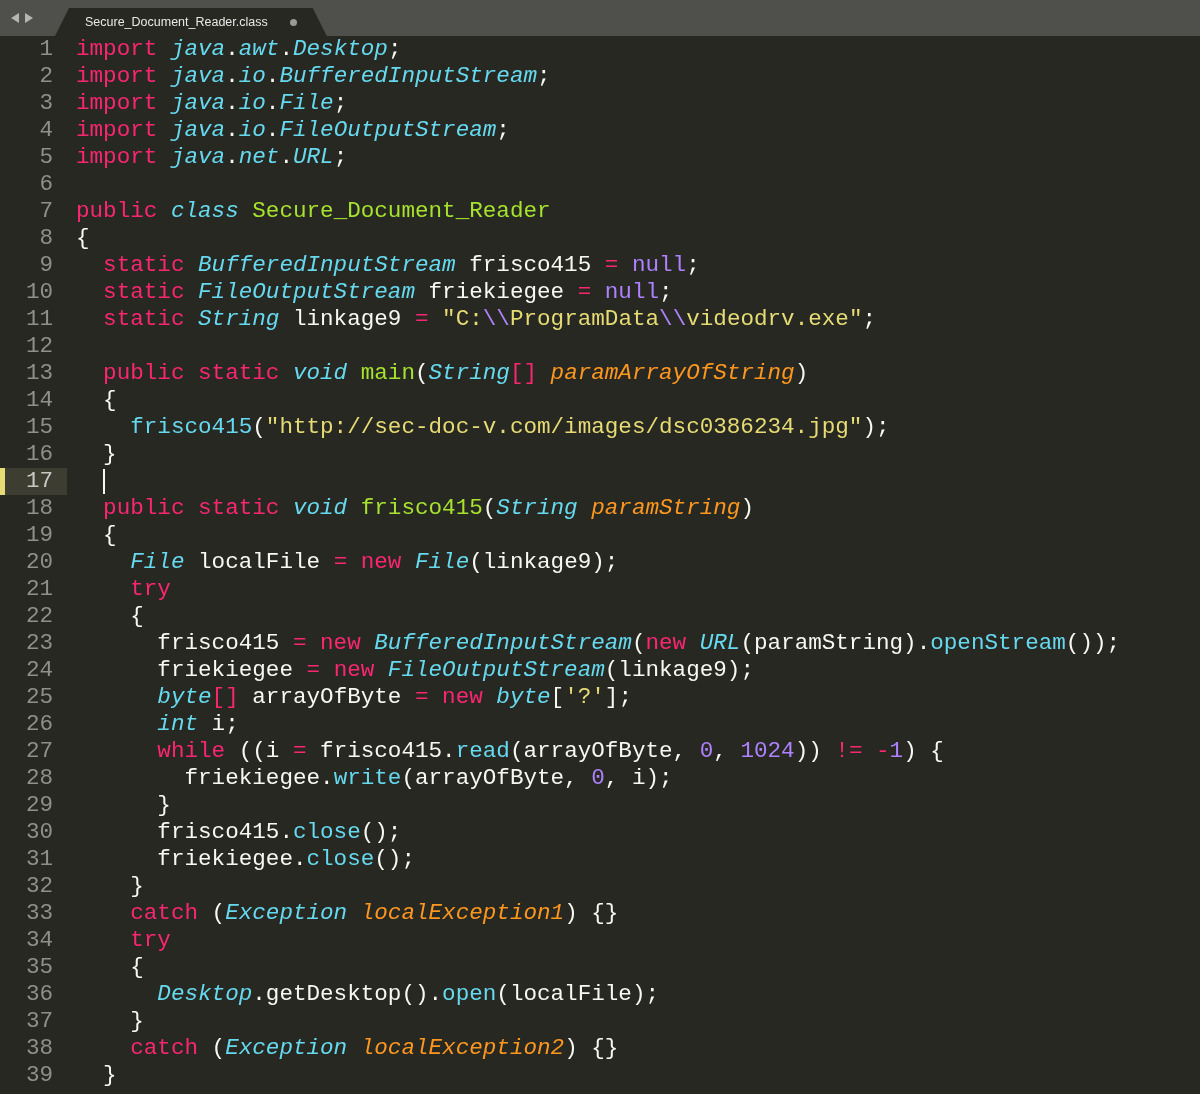  Describe the element at coordinates (191, 22) in the screenshot. I see `file-tab: Secure_Document_Reader.class` at that location.